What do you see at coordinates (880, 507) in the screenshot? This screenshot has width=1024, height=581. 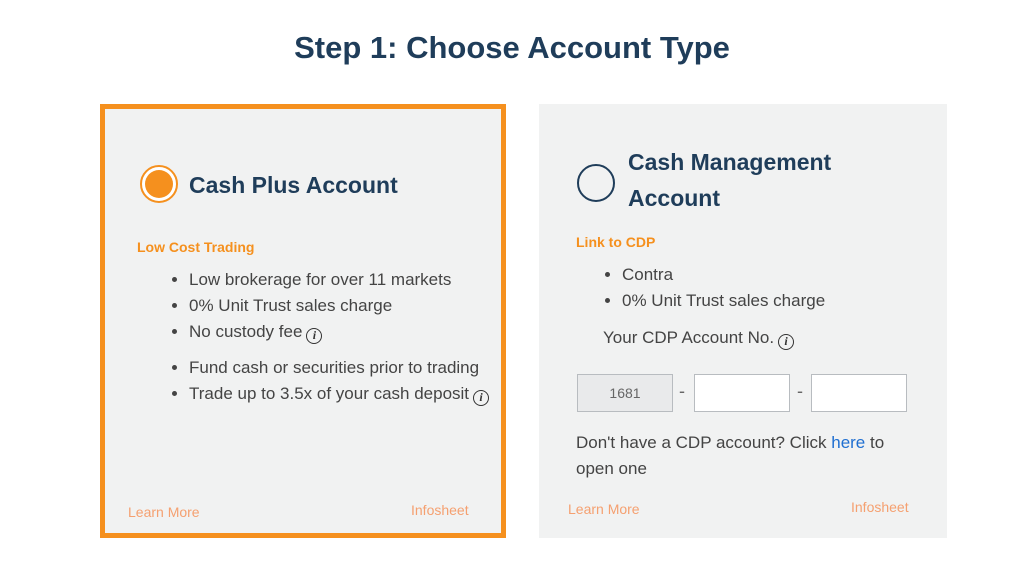 I see `cash-management-infosheet-link: Infosheet` at bounding box center [880, 507].